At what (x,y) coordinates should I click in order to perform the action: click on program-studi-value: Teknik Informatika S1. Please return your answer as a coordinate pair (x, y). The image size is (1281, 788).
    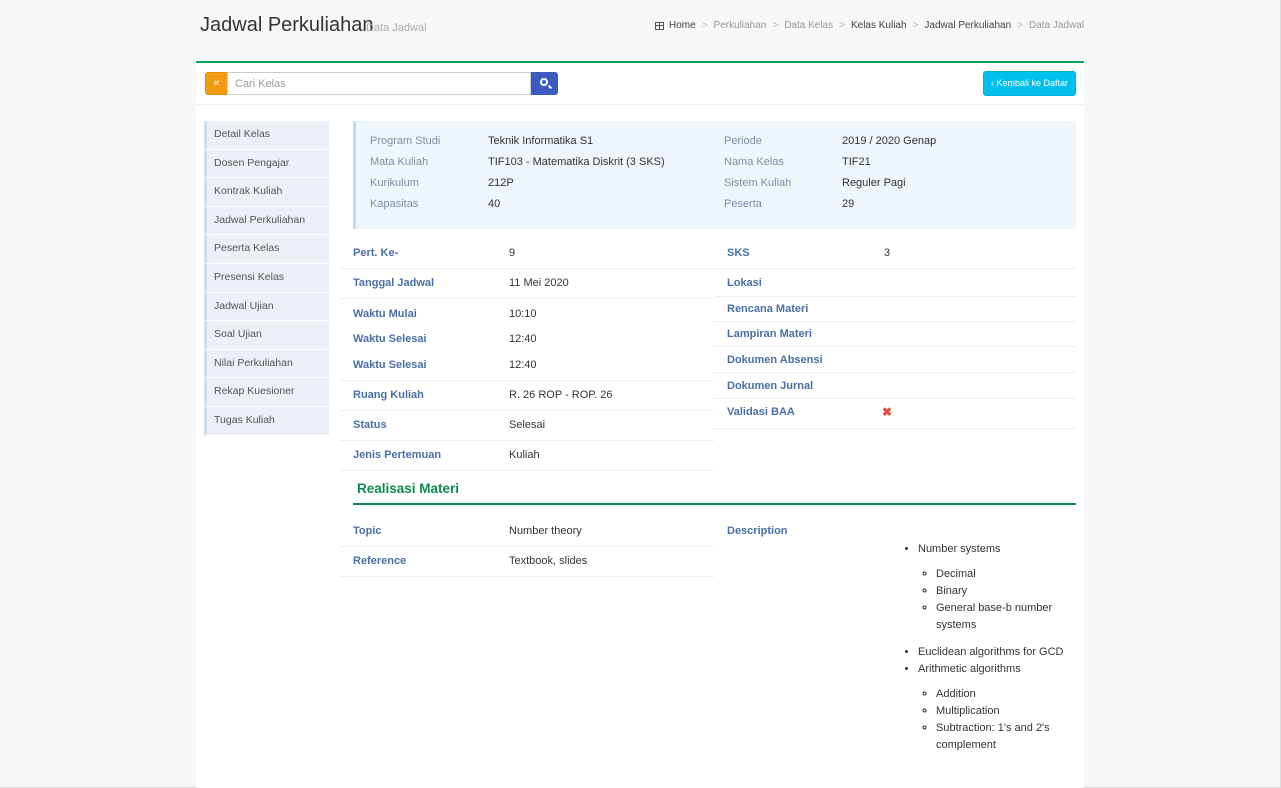
    Looking at the image, I should click on (541, 141).